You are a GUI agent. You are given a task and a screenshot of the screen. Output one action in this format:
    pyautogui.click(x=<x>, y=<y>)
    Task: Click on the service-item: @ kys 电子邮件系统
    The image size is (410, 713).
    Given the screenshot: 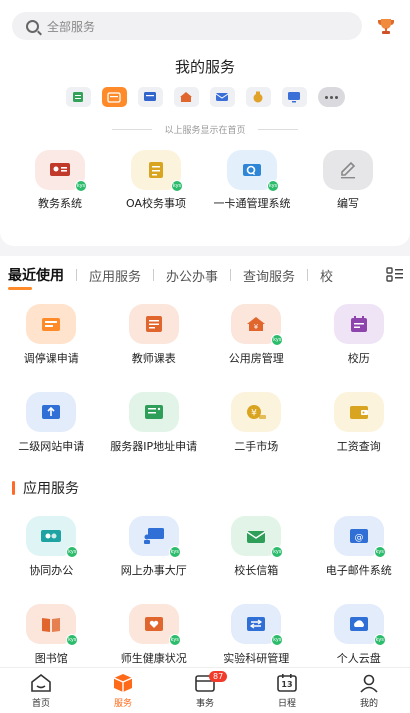 What is the action you would take?
    pyautogui.click(x=359, y=550)
    